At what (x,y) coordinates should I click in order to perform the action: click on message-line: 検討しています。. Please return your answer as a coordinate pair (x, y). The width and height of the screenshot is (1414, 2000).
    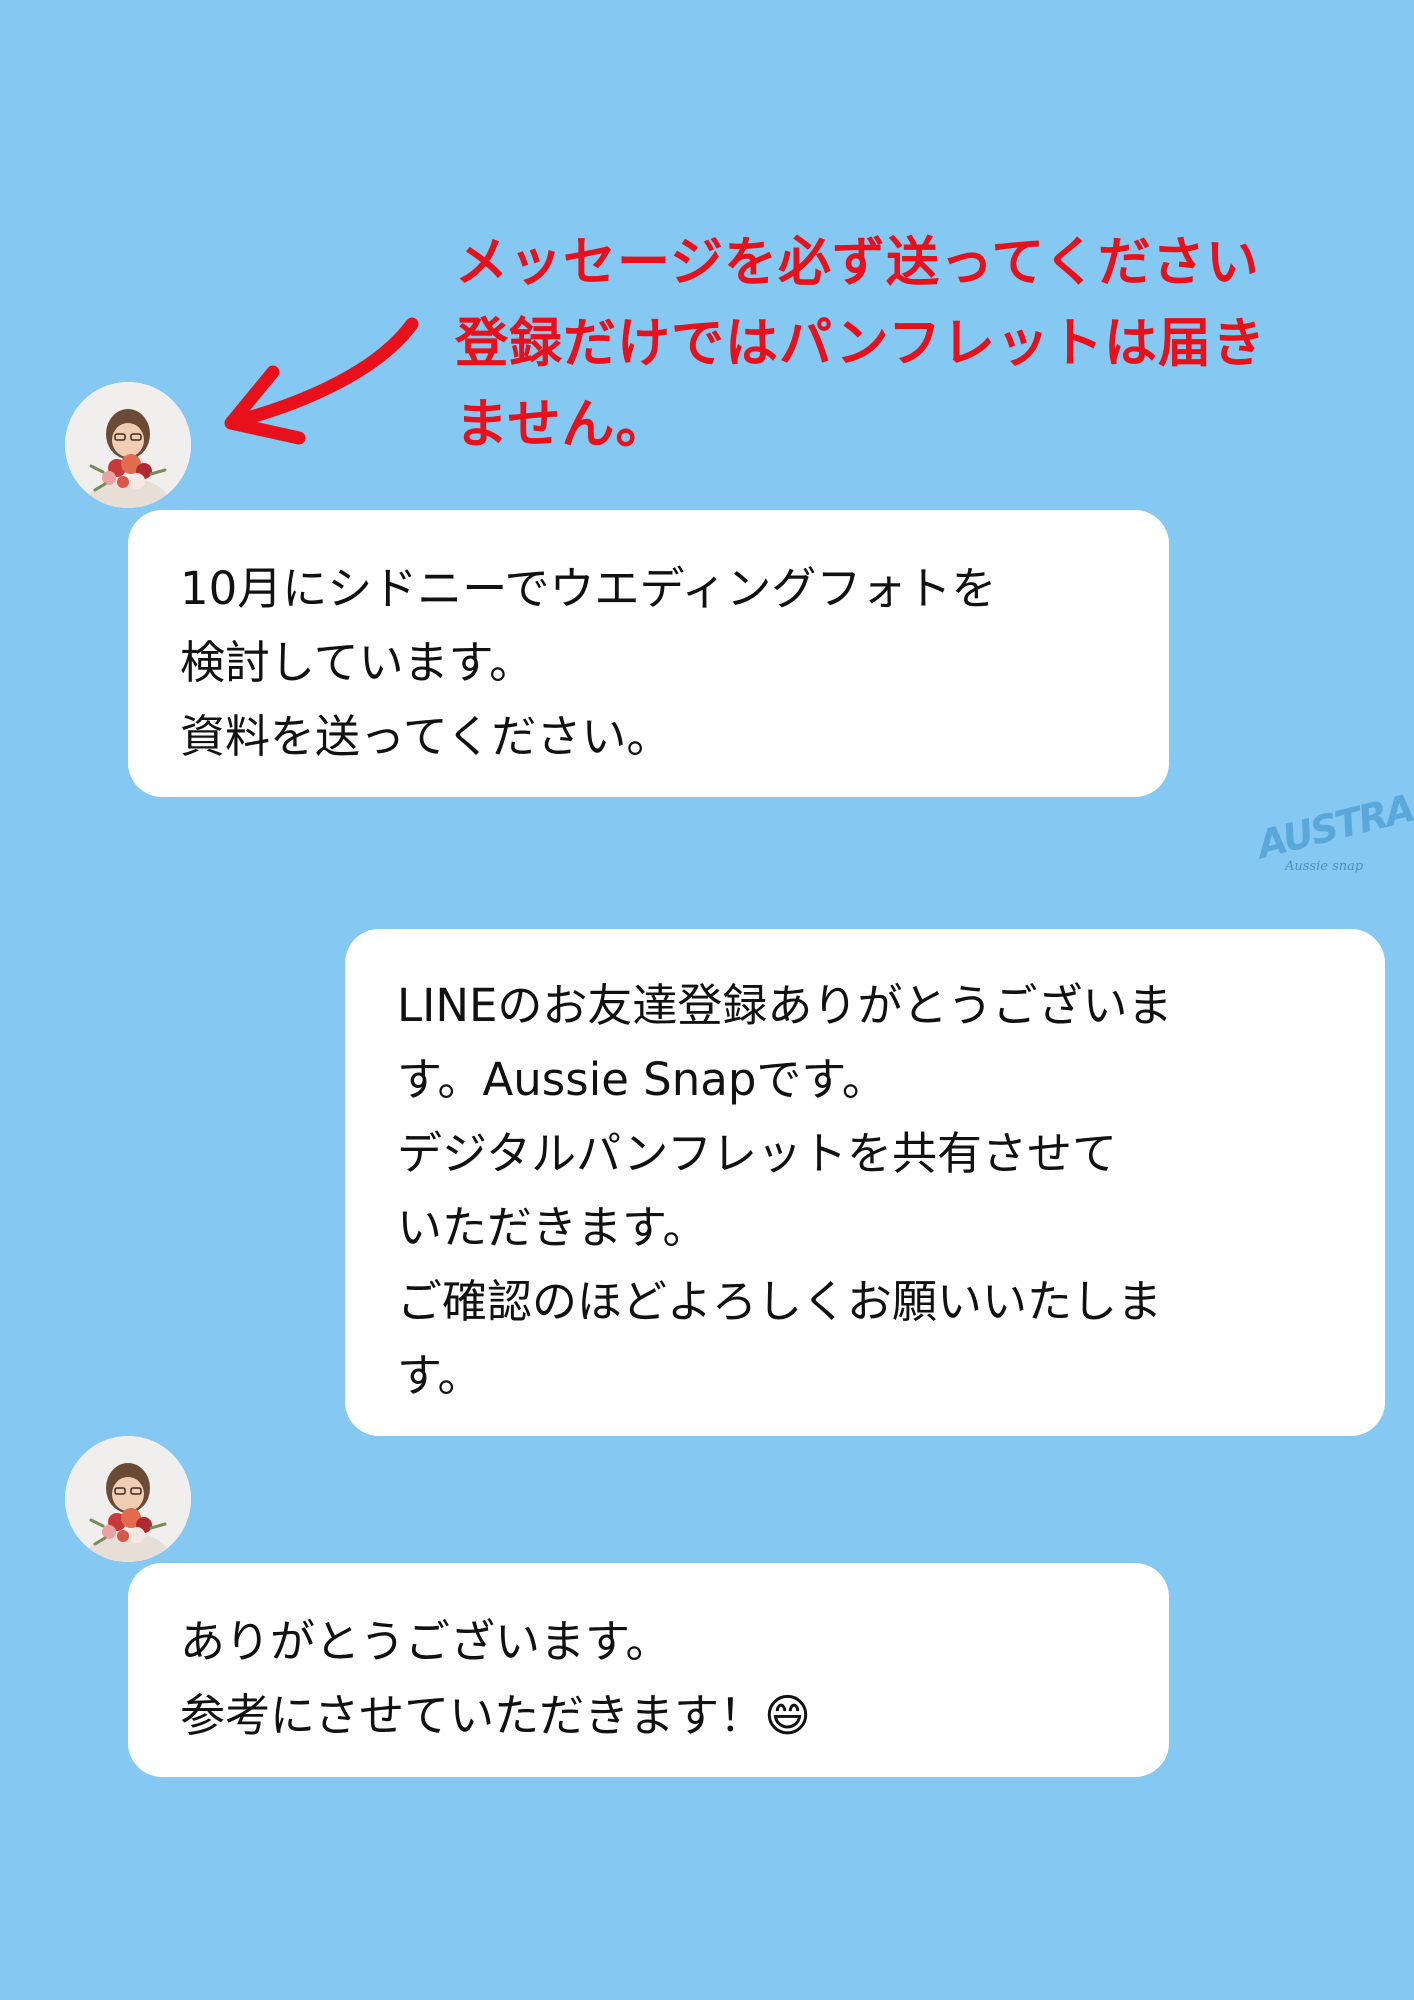
    Looking at the image, I should click on (357, 662).